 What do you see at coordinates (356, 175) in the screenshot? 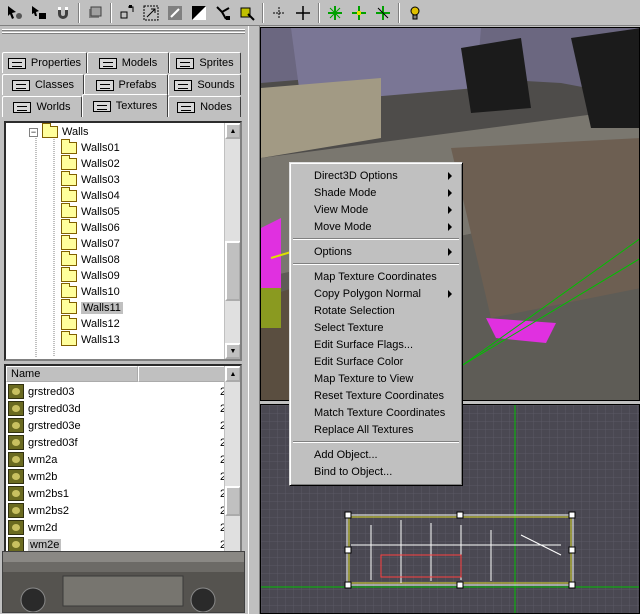
I see `menu-item-label: Direct3D Options` at bounding box center [356, 175].